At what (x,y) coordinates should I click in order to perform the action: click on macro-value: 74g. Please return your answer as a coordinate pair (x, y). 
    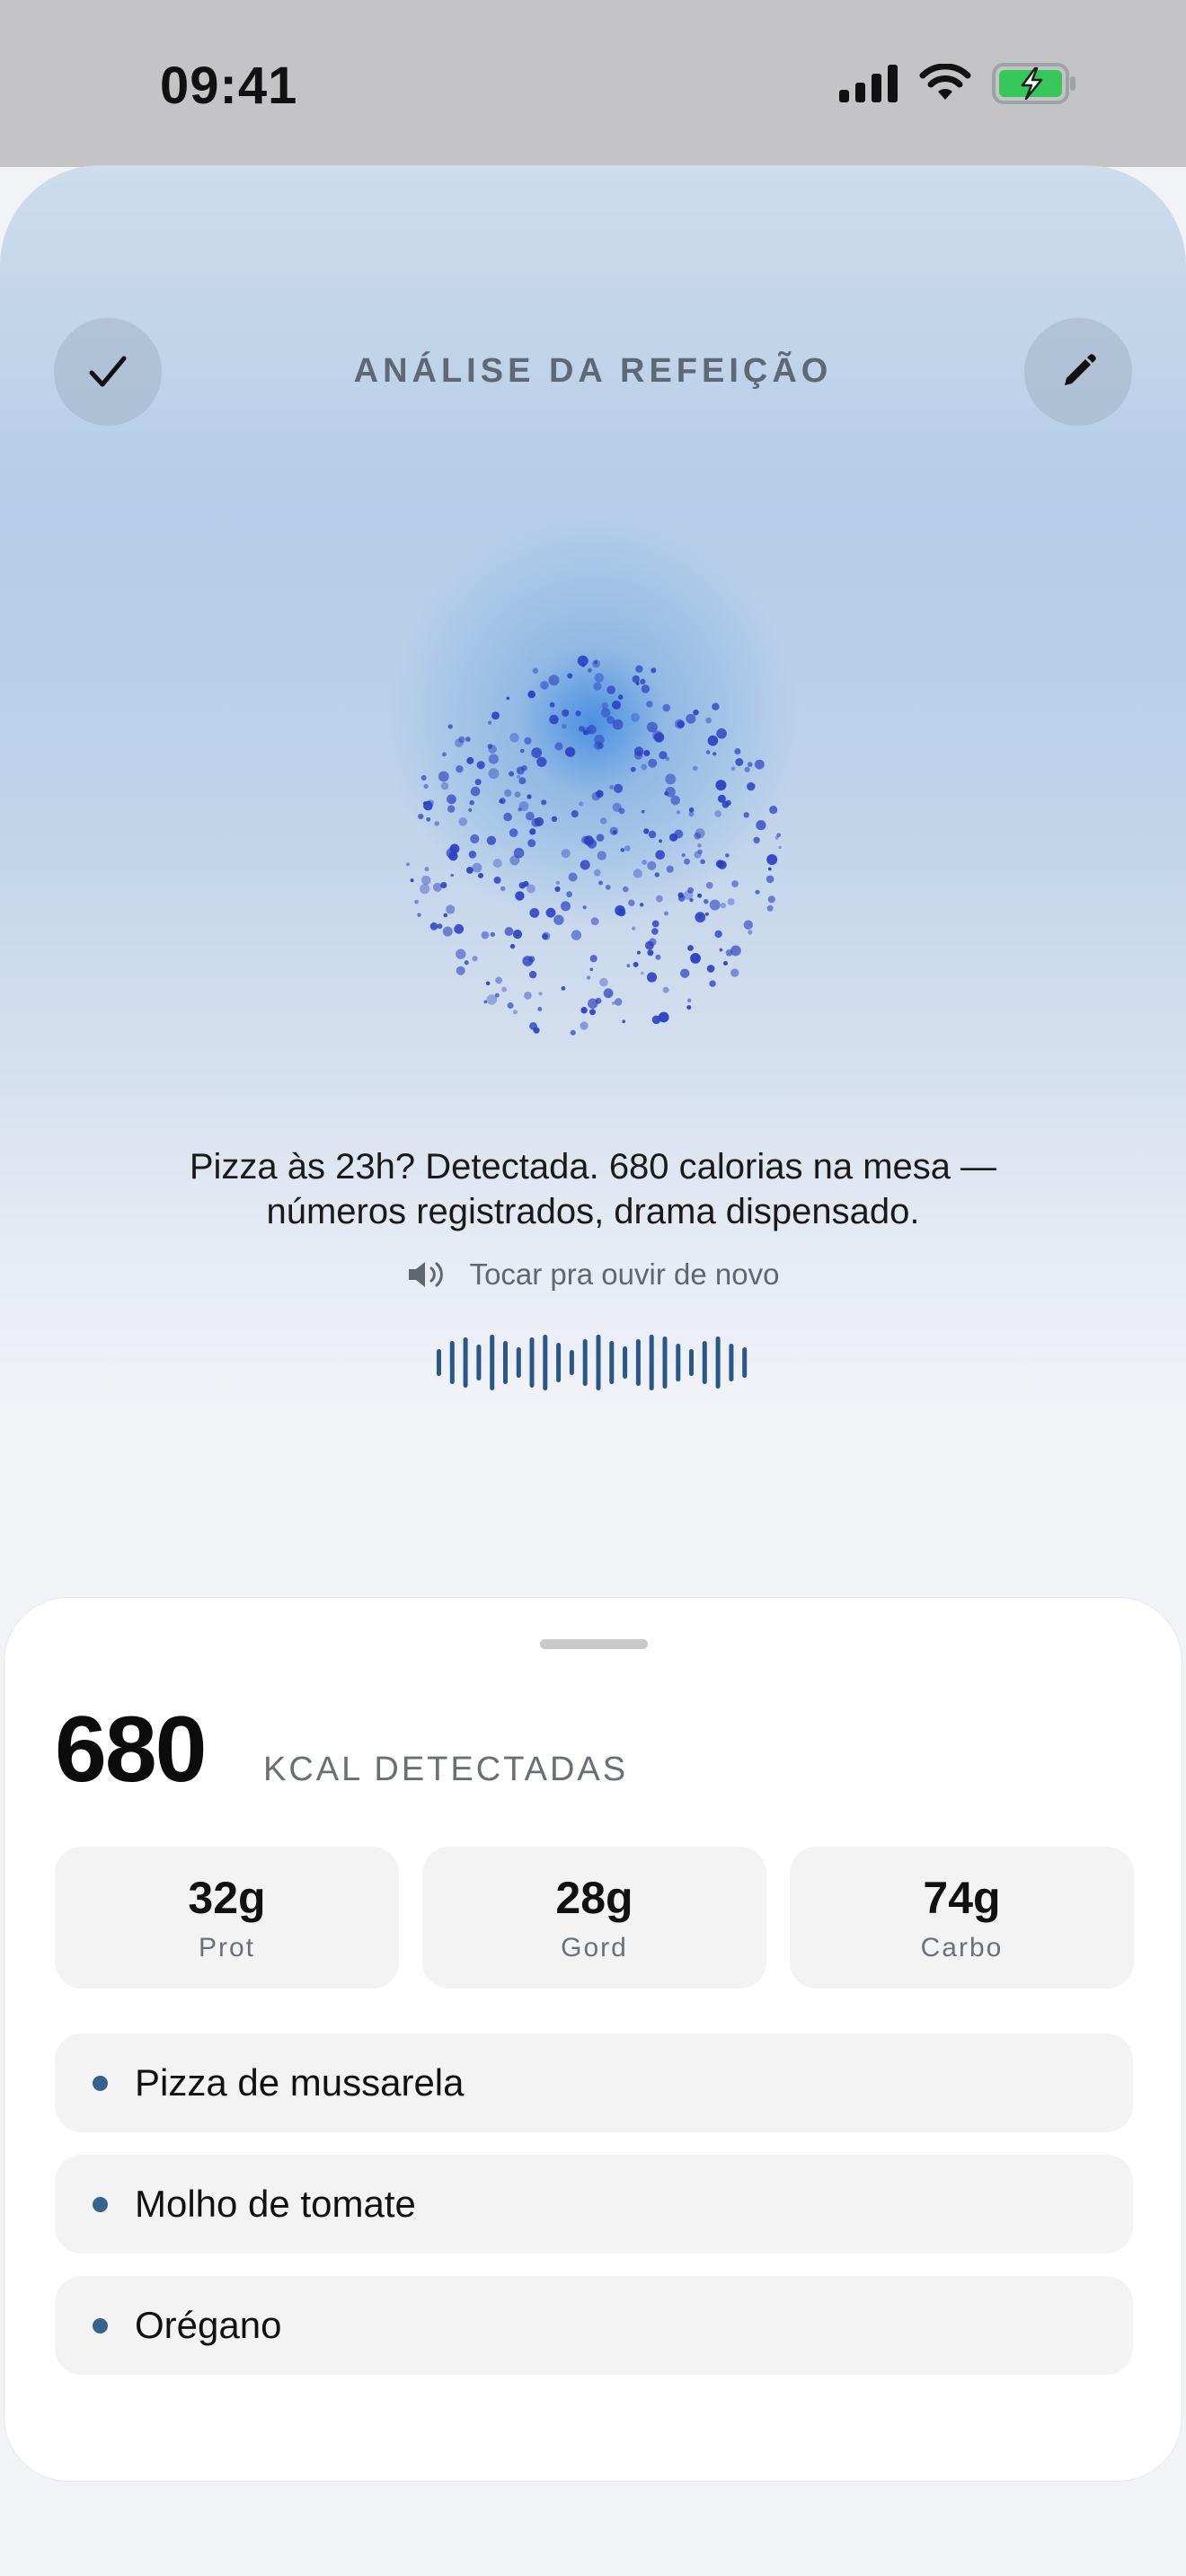
    Looking at the image, I should click on (962, 1898).